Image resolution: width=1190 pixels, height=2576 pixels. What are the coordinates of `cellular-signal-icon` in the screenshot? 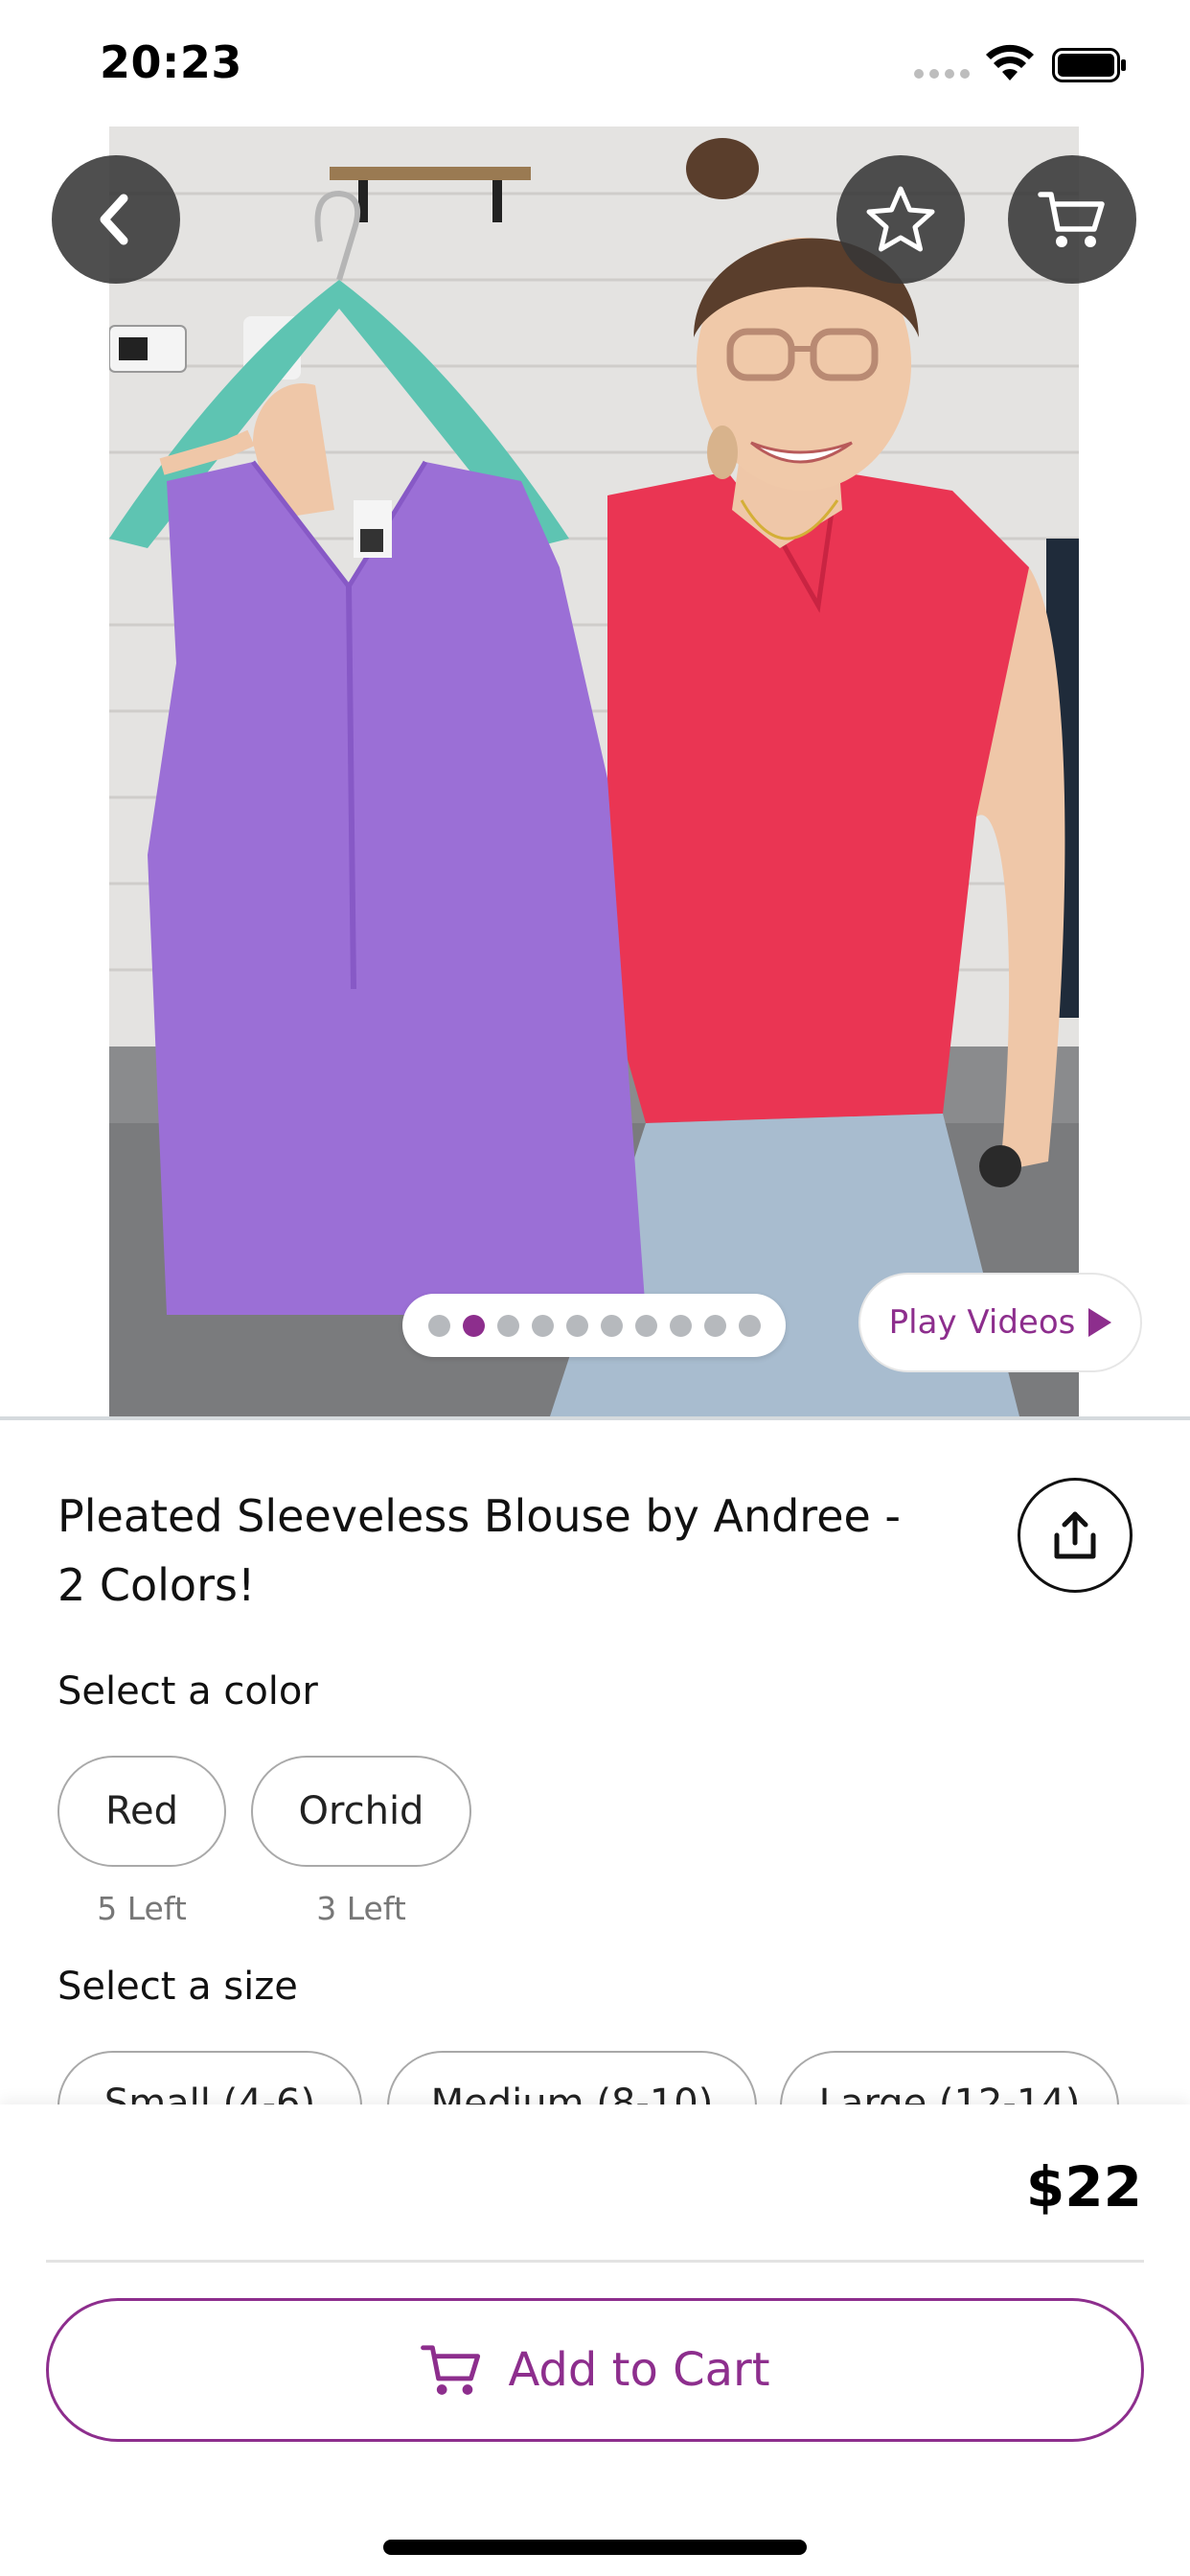 It's located at (942, 74).